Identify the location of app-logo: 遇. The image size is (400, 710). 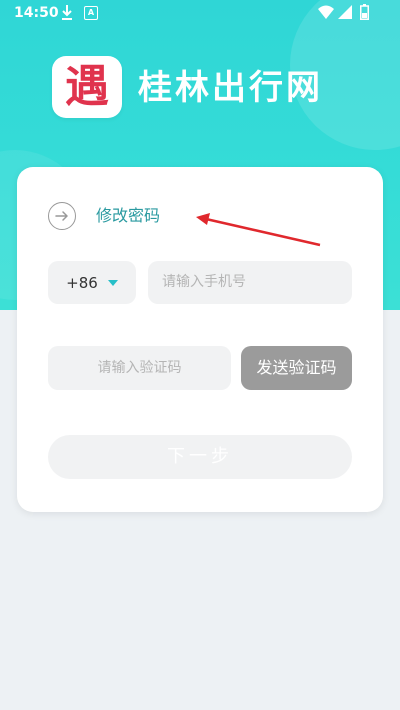
(87, 87).